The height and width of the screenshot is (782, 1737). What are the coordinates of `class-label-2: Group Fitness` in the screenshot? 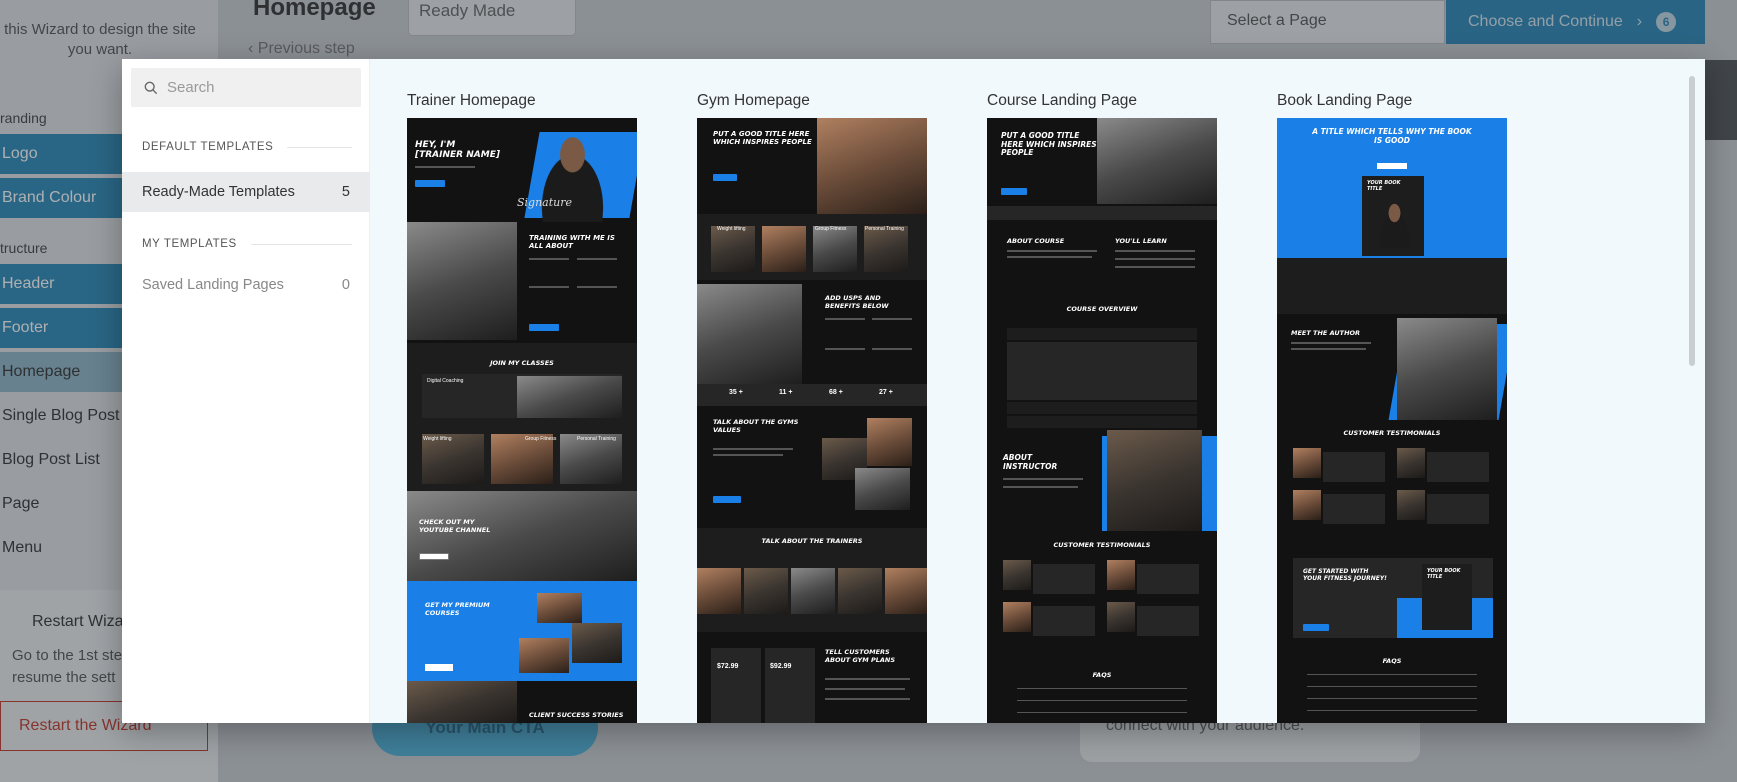 It's located at (541, 439).